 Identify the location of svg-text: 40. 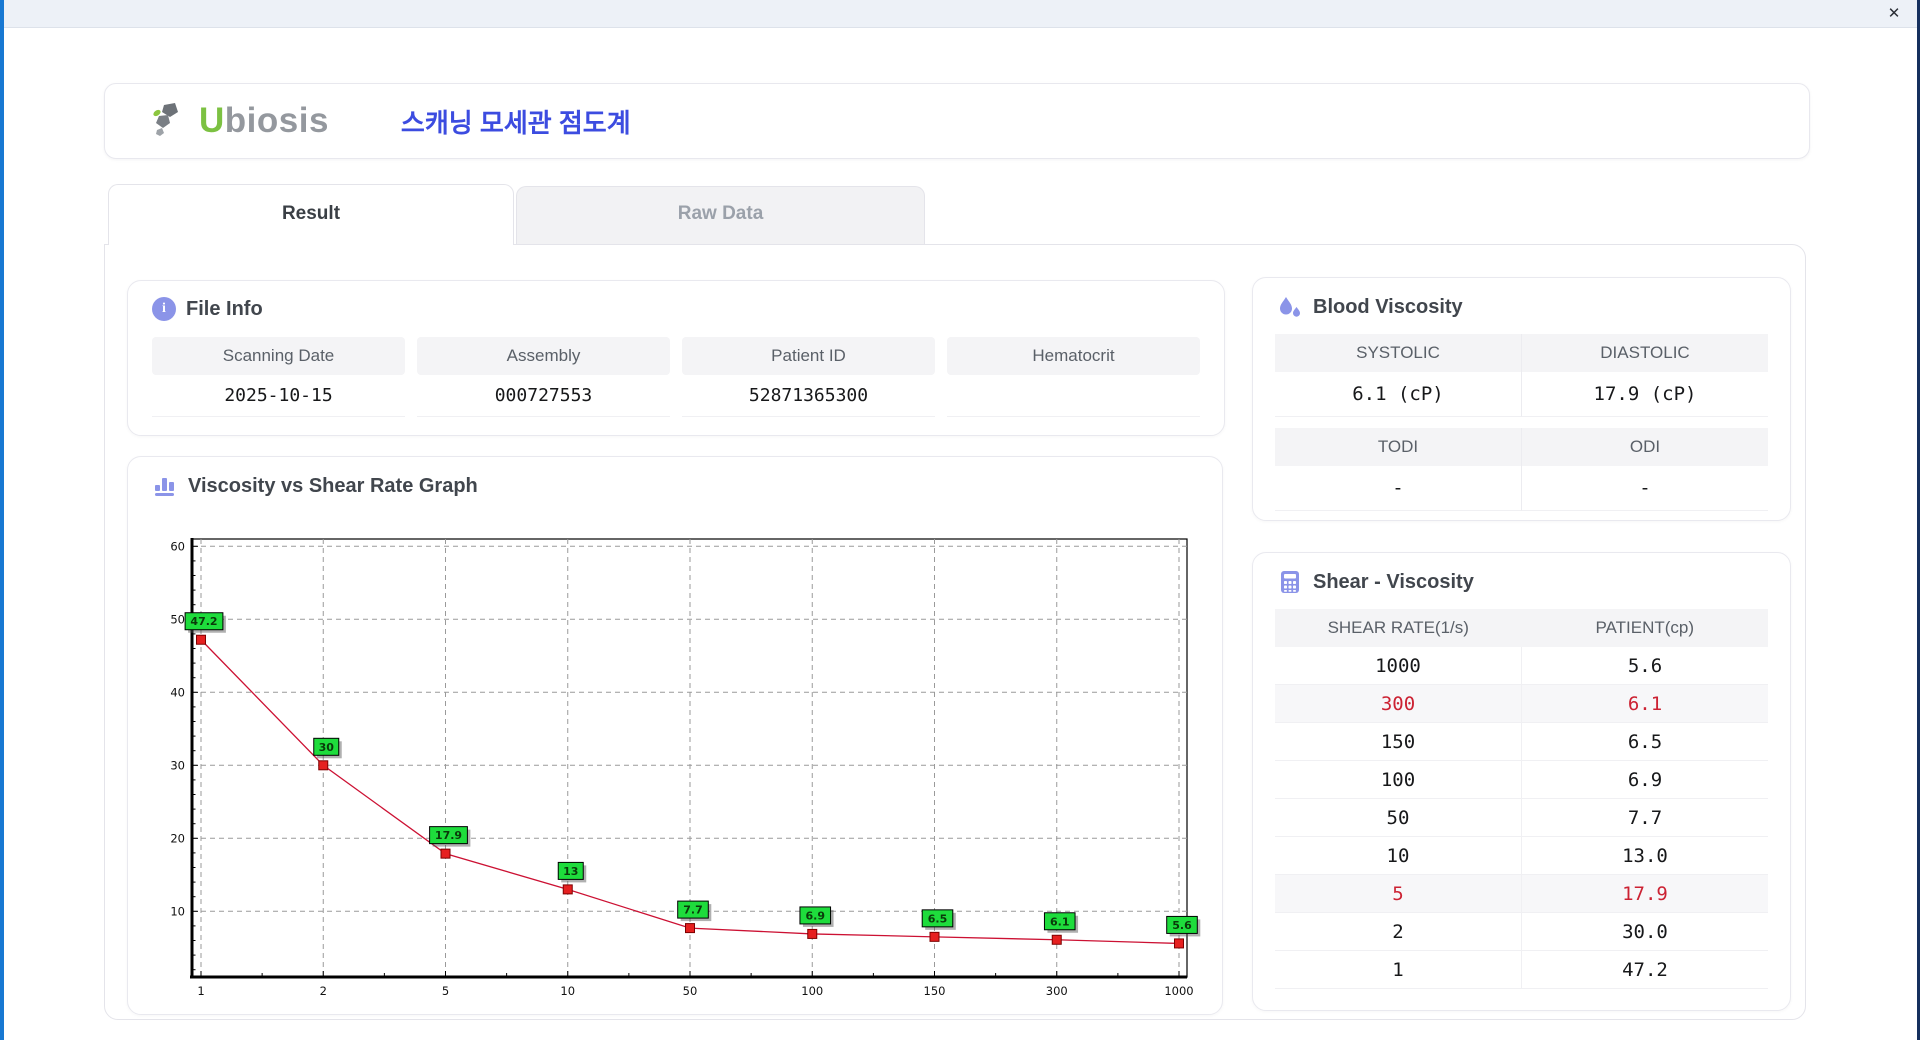
(177, 692).